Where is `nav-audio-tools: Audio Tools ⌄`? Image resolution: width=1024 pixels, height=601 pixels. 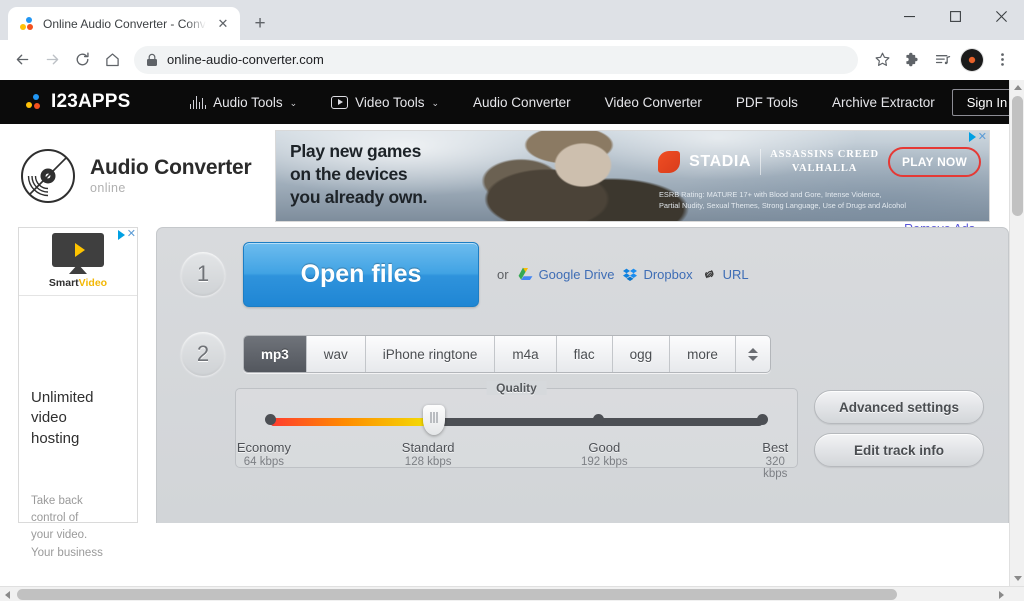
nav-audio-tools: Audio Tools ⌄ is located at coordinates (244, 102).